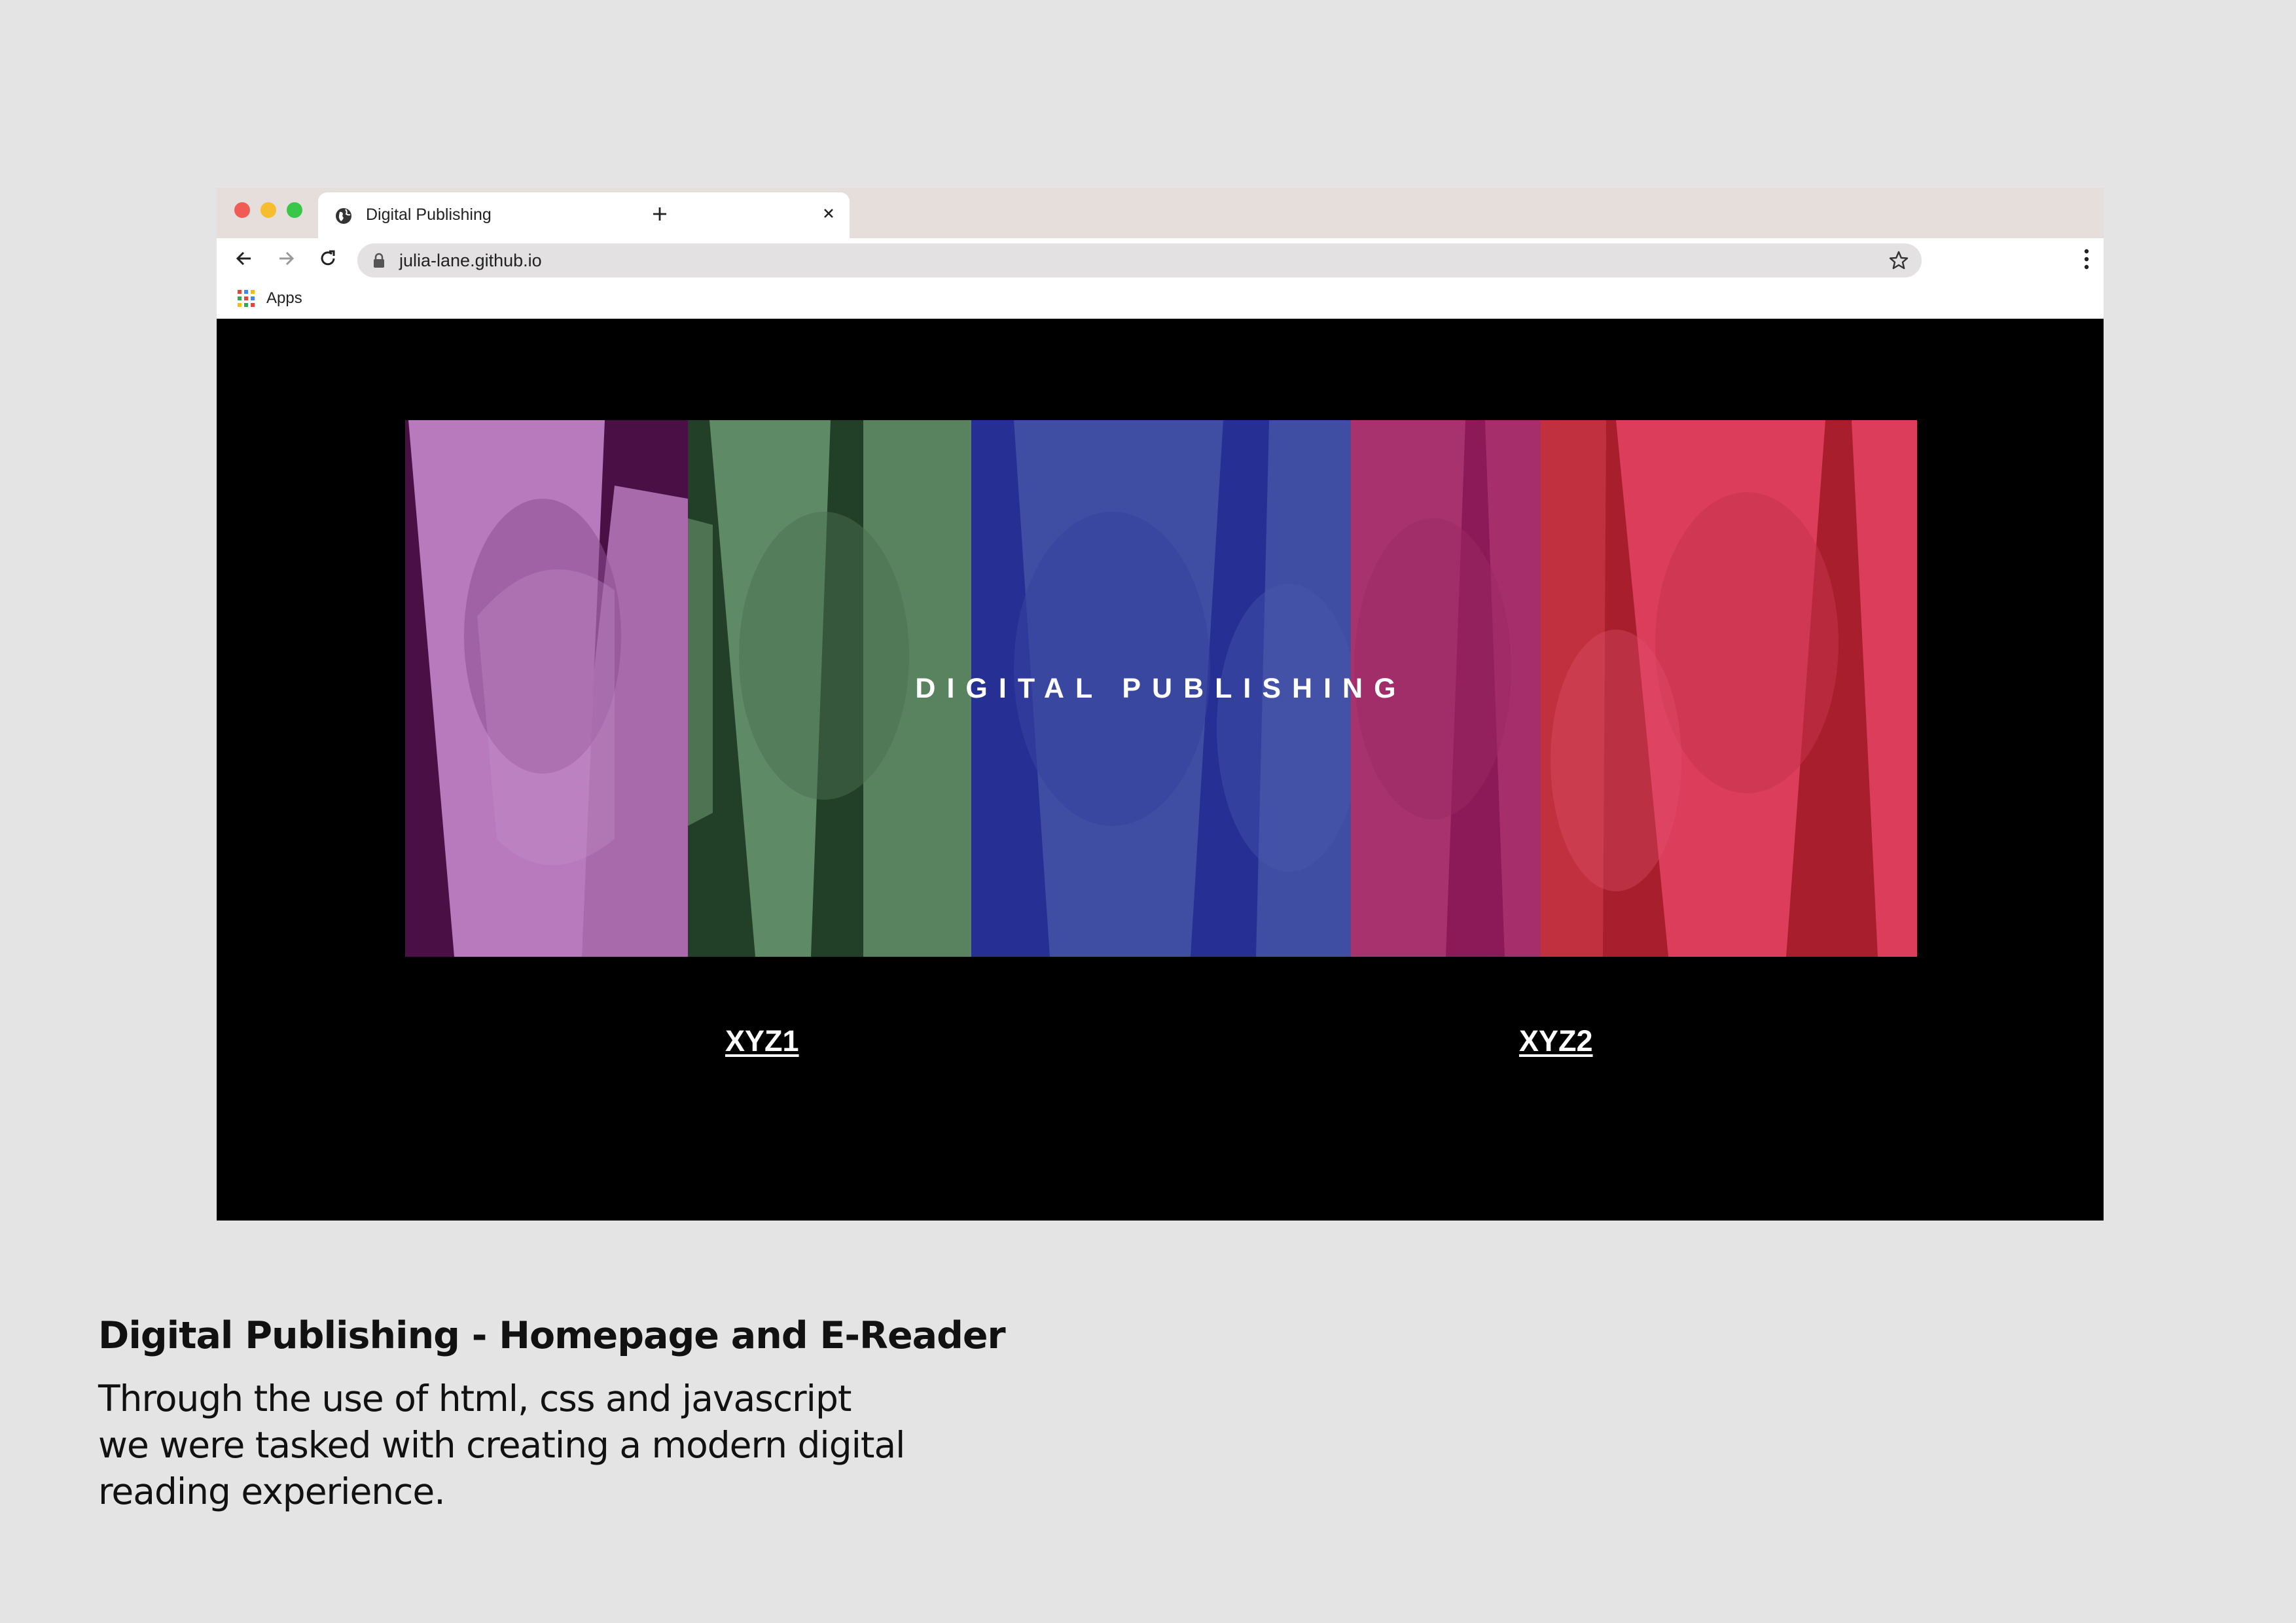  What do you see at coordinates (1556, 1041) in the screenshot?
I see `link-xyz2: XYZ2` at bounding box center [1556, 1041].